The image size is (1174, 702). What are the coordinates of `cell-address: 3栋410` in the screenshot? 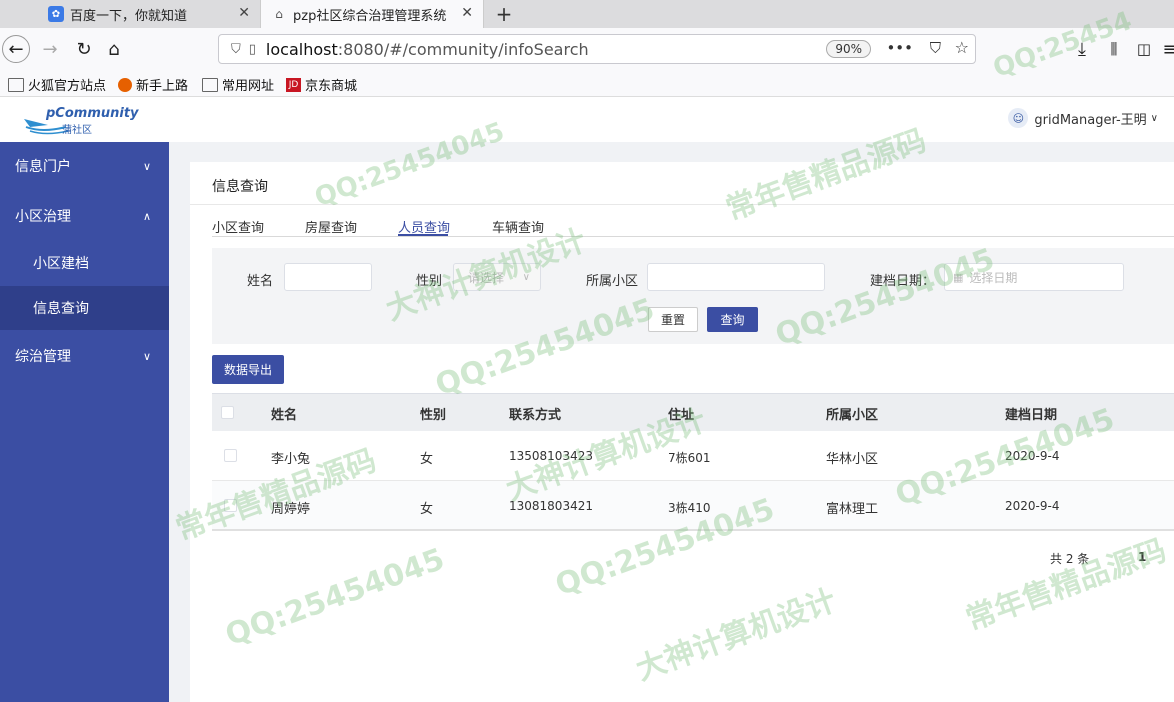 It's located at (689, 508).